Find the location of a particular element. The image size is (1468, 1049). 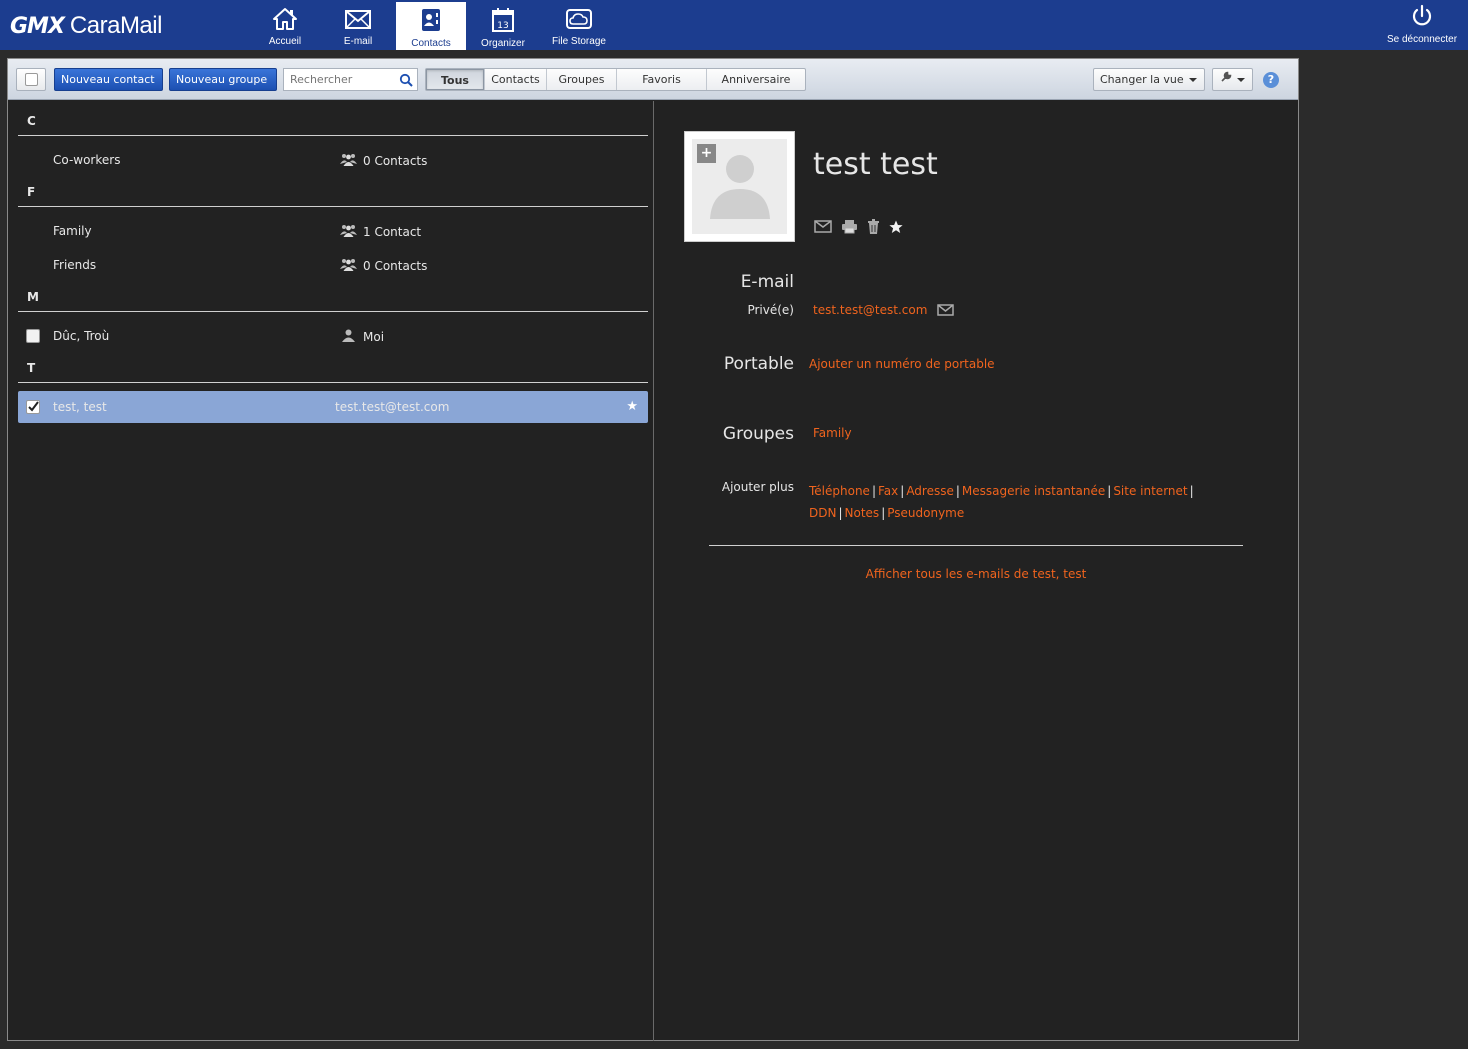

section-letter: C is located at coordinates (333, 122).